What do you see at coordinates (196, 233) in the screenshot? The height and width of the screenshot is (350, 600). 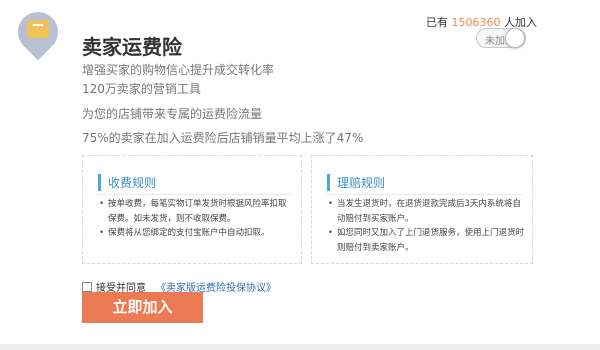 I see `fee-rule-item: 保费将从您绑定的支付宝账户中自动扣取。` at bounding box center [196, 233].